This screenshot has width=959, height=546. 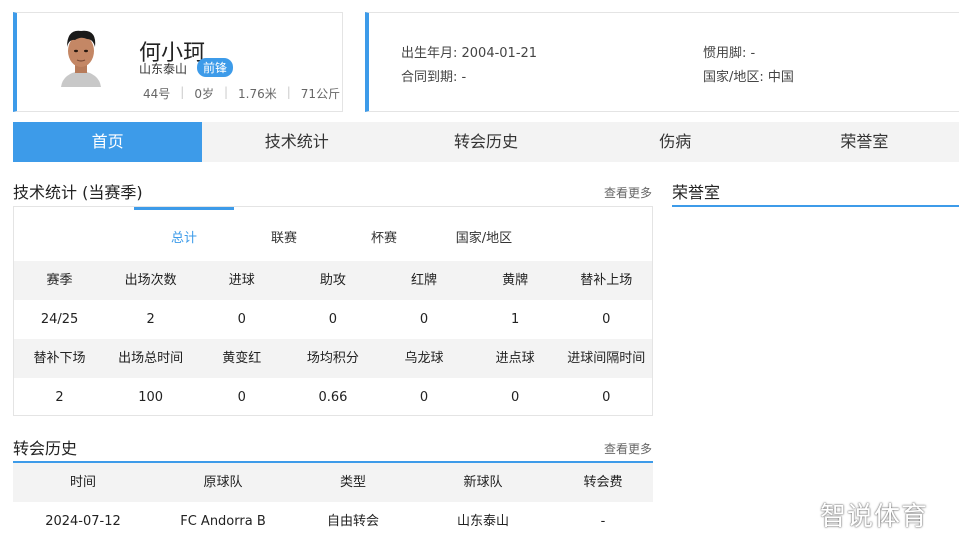 What do you see at coordinates (151, 358) in the screenshot?
I see `header-cell: 出场总时间` at bounding box center [151, 358].